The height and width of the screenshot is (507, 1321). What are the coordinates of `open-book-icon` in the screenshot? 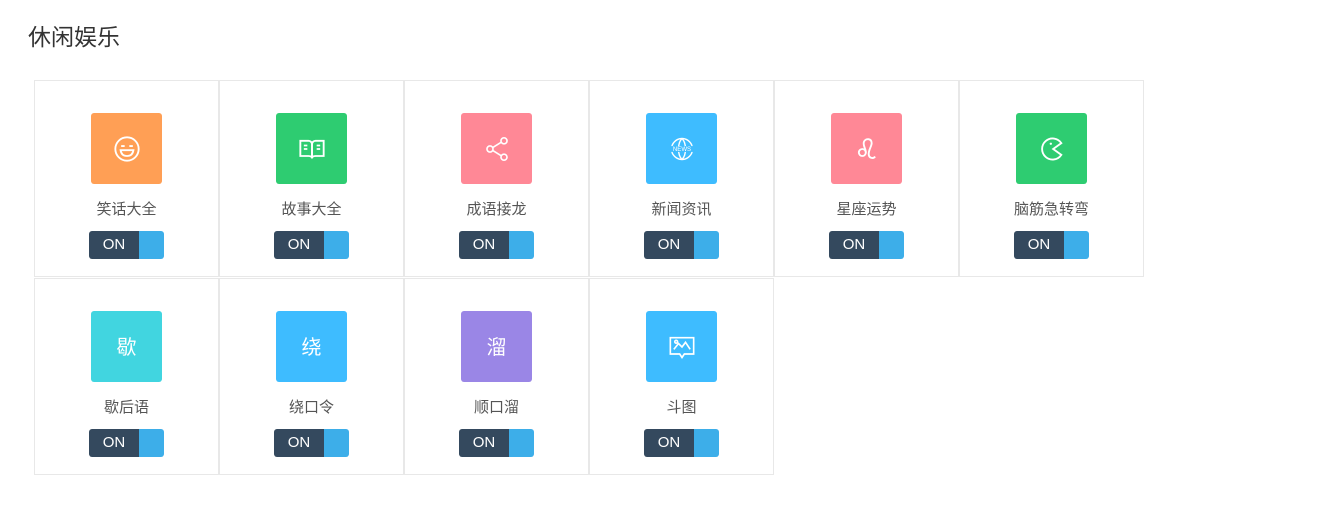 It's located at (311, 148).